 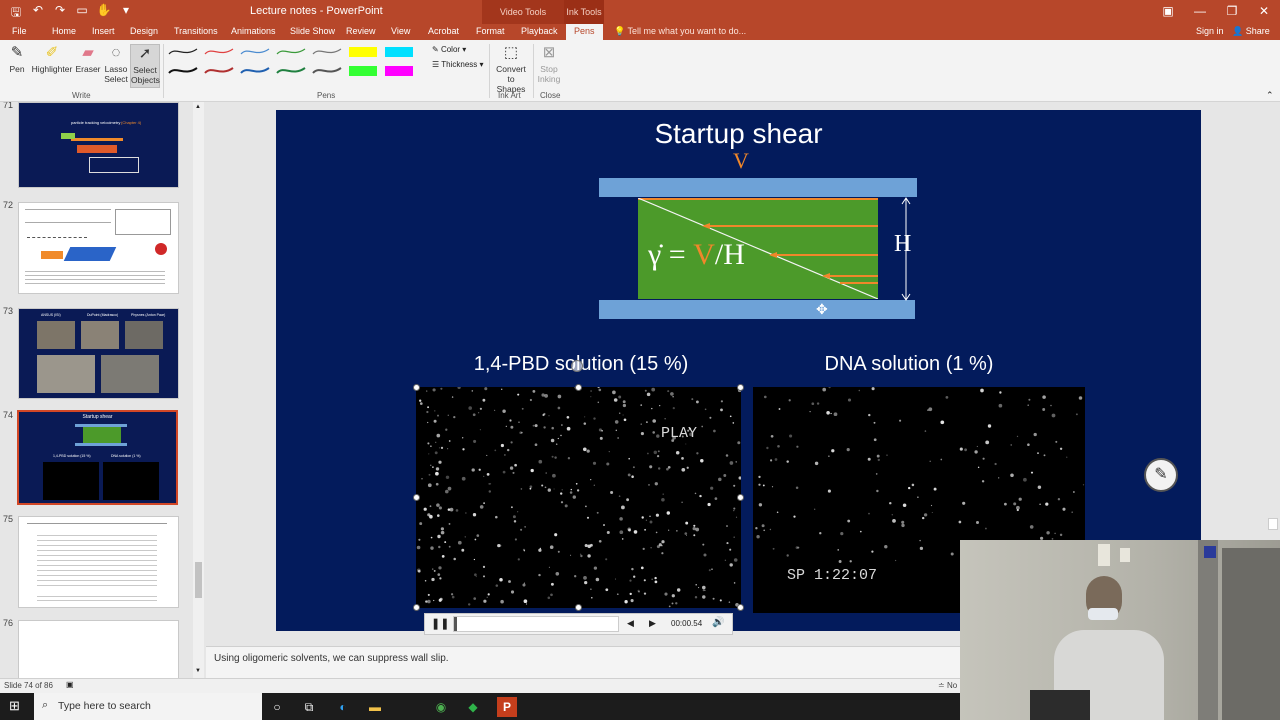 I want to click on edge-icon: ◐, so click(x=343, y=707).